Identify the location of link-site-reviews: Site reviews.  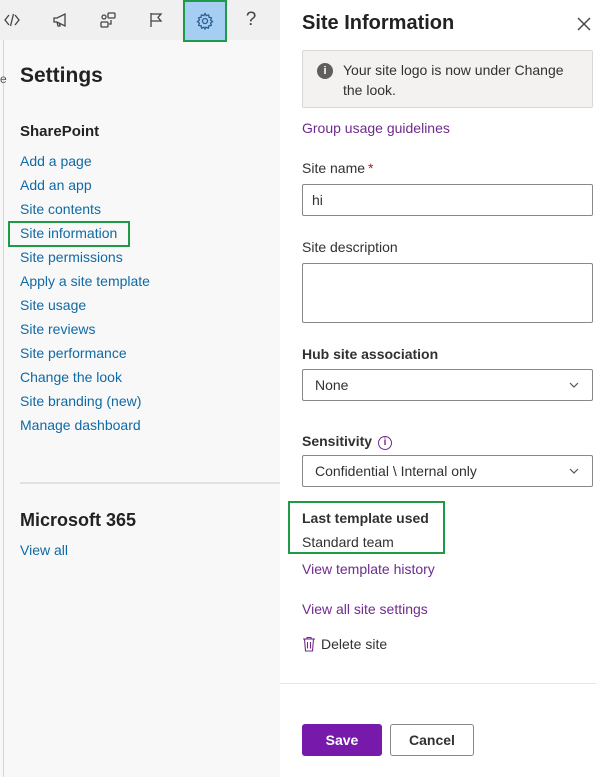
(85, 332).